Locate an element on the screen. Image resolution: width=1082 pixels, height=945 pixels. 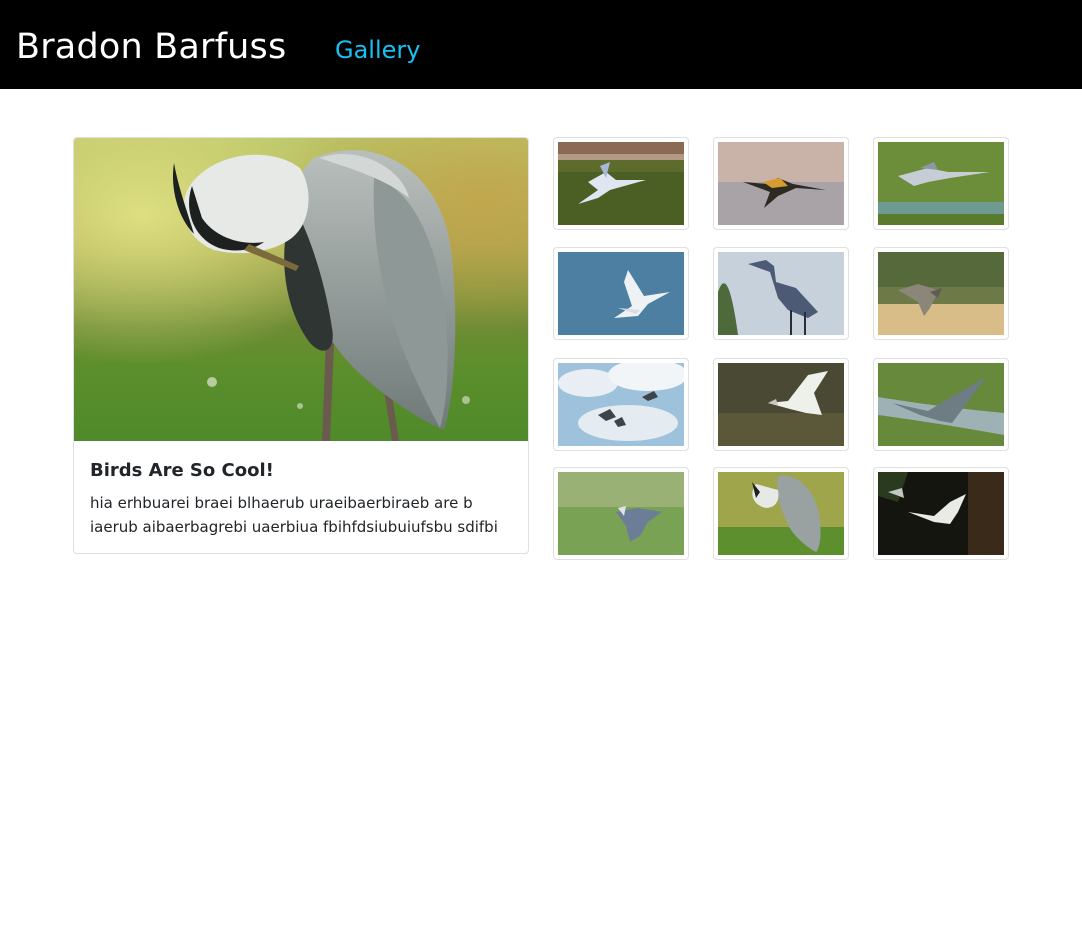
heron-preening-thumb-photo is located at coordinates (781, 513).